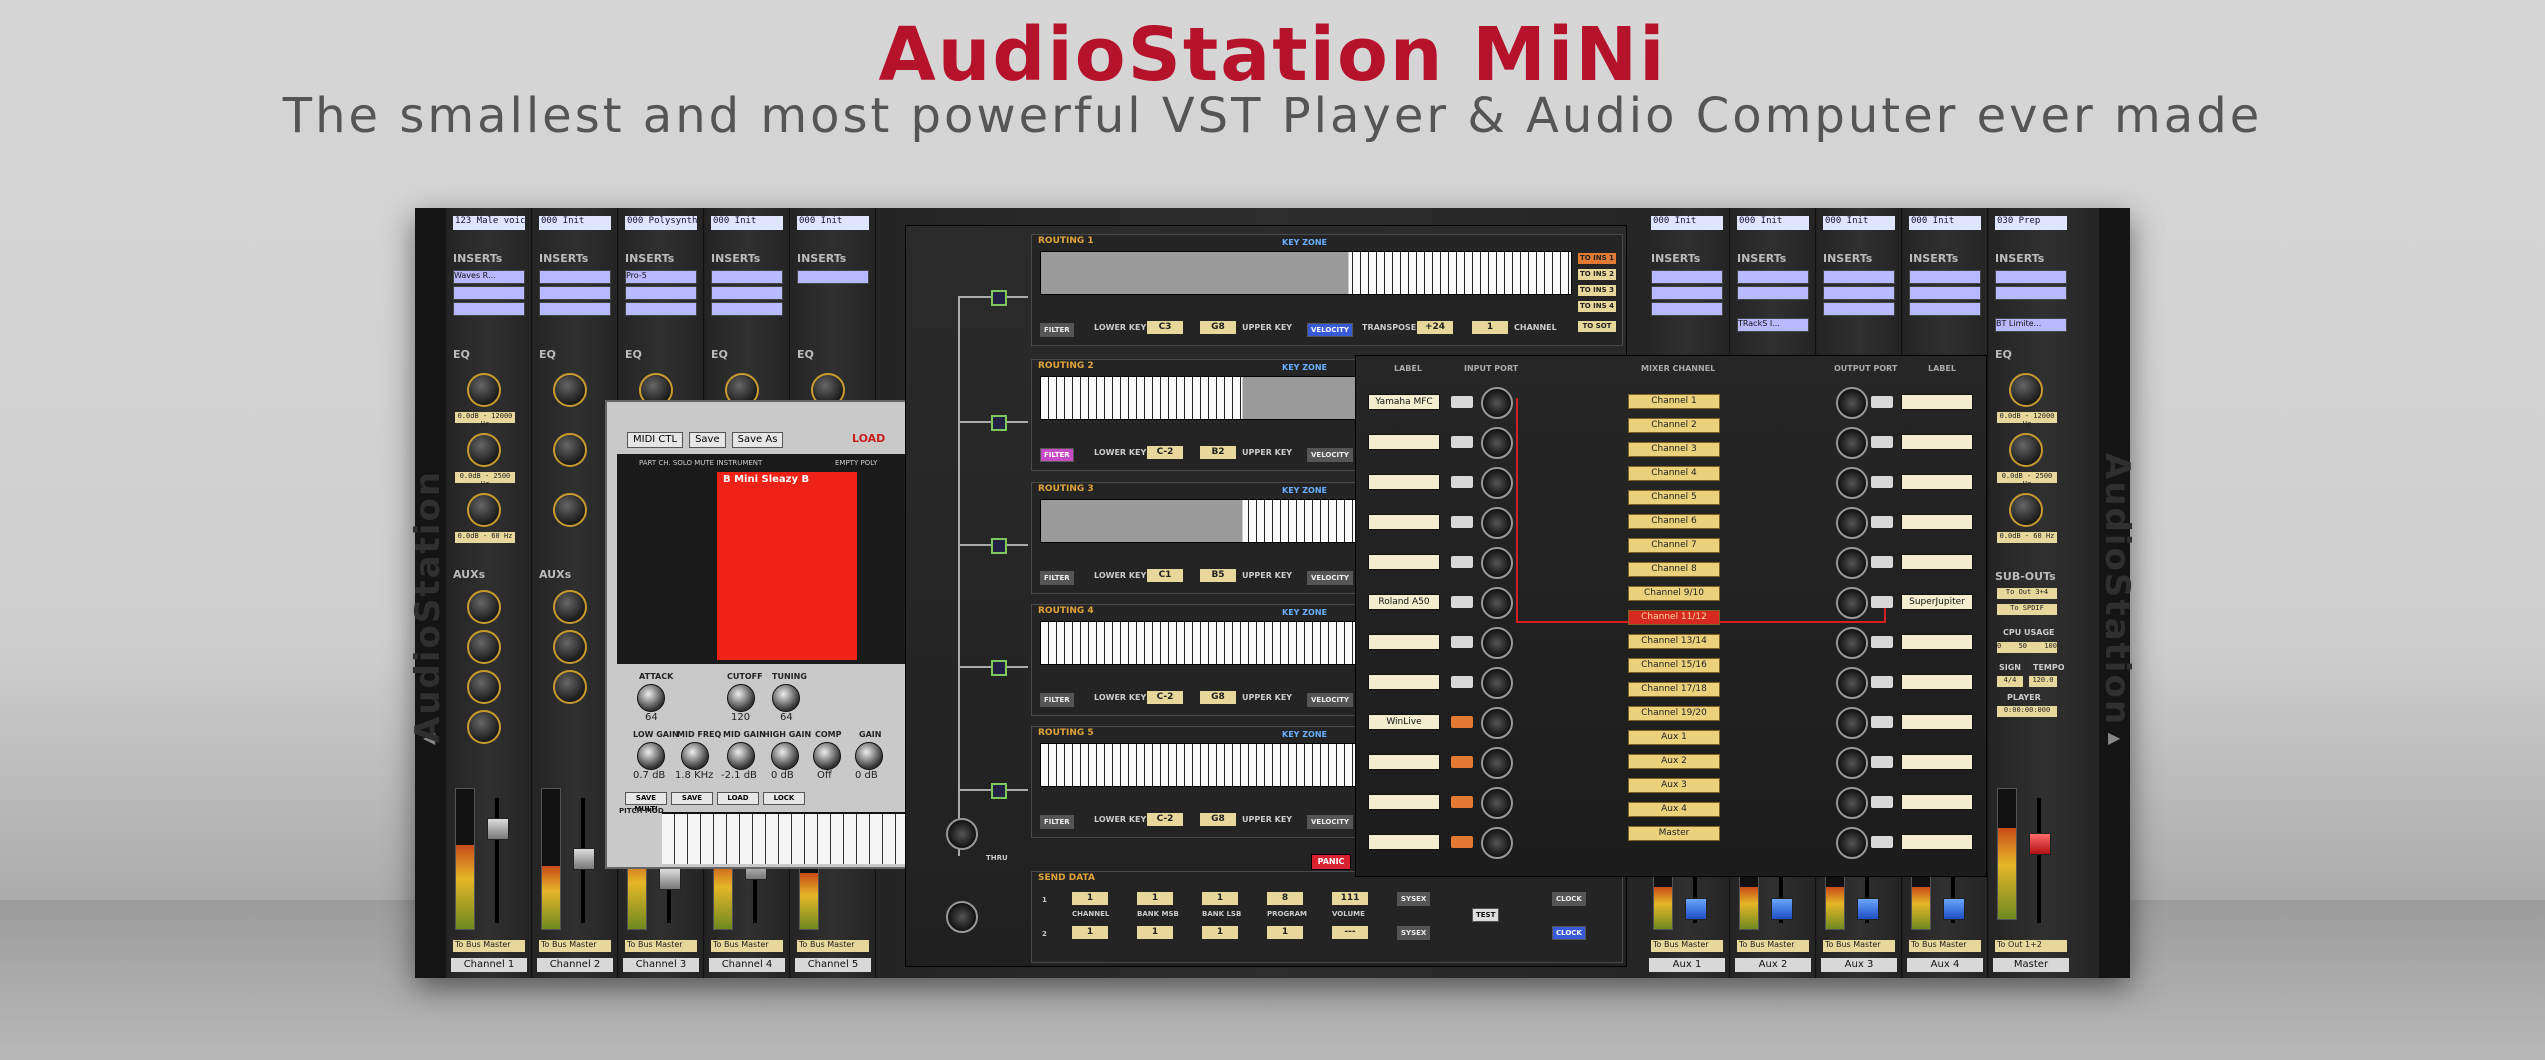 The height and width of the screenshot is (1060, 2545). What do you see at coordinates (1220, 932) in the screenshot?
I see `send-bank-lsb-2: 1` at bounding box center [1220, 932].